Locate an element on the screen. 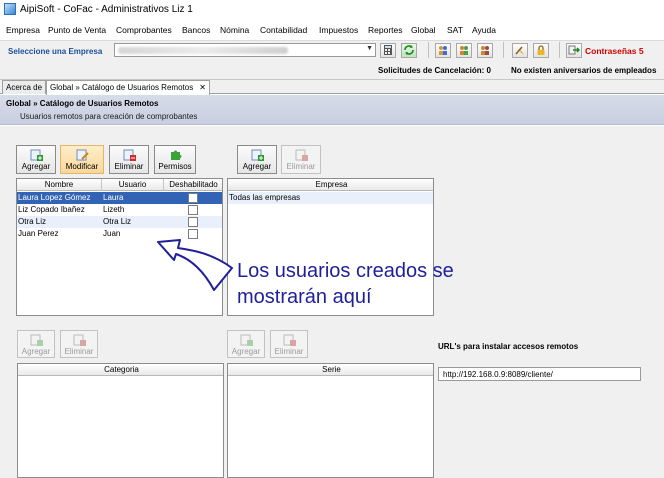 This screenshot has height=478, width=664. tab-label: Acerca de is located at coordinates (24, 87).